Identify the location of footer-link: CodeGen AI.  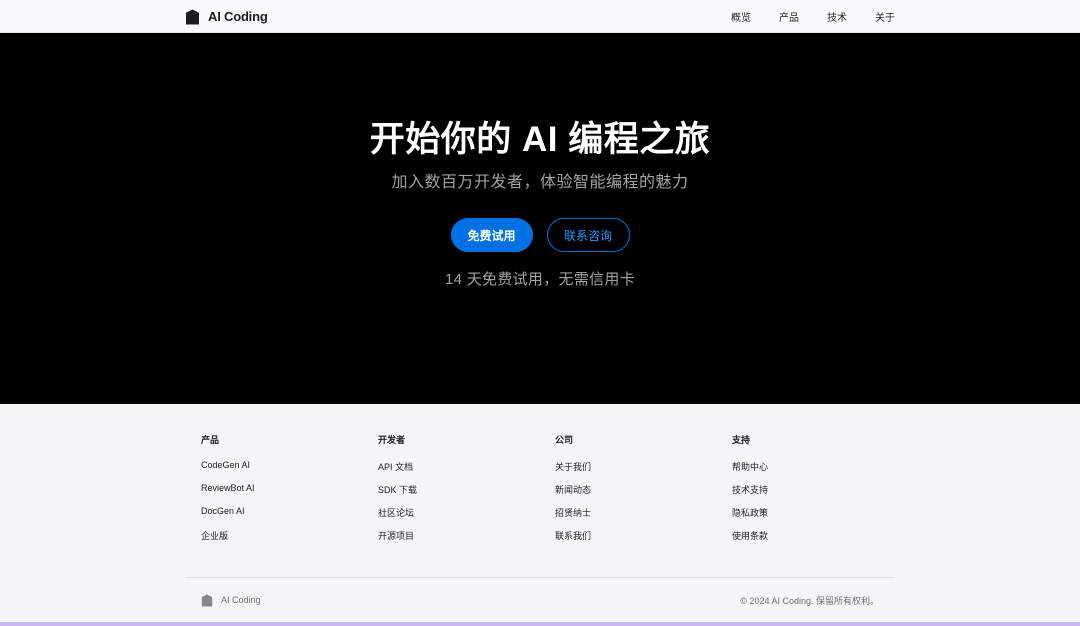
(289, 465).